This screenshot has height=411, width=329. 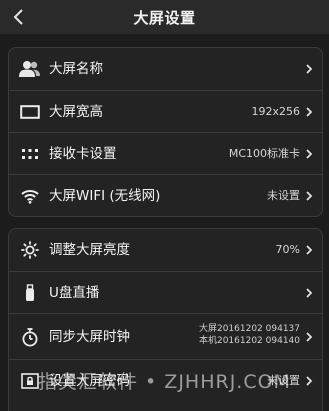 I want to click on row-screen-name: 大屏名称, so click(x=165, y=69).